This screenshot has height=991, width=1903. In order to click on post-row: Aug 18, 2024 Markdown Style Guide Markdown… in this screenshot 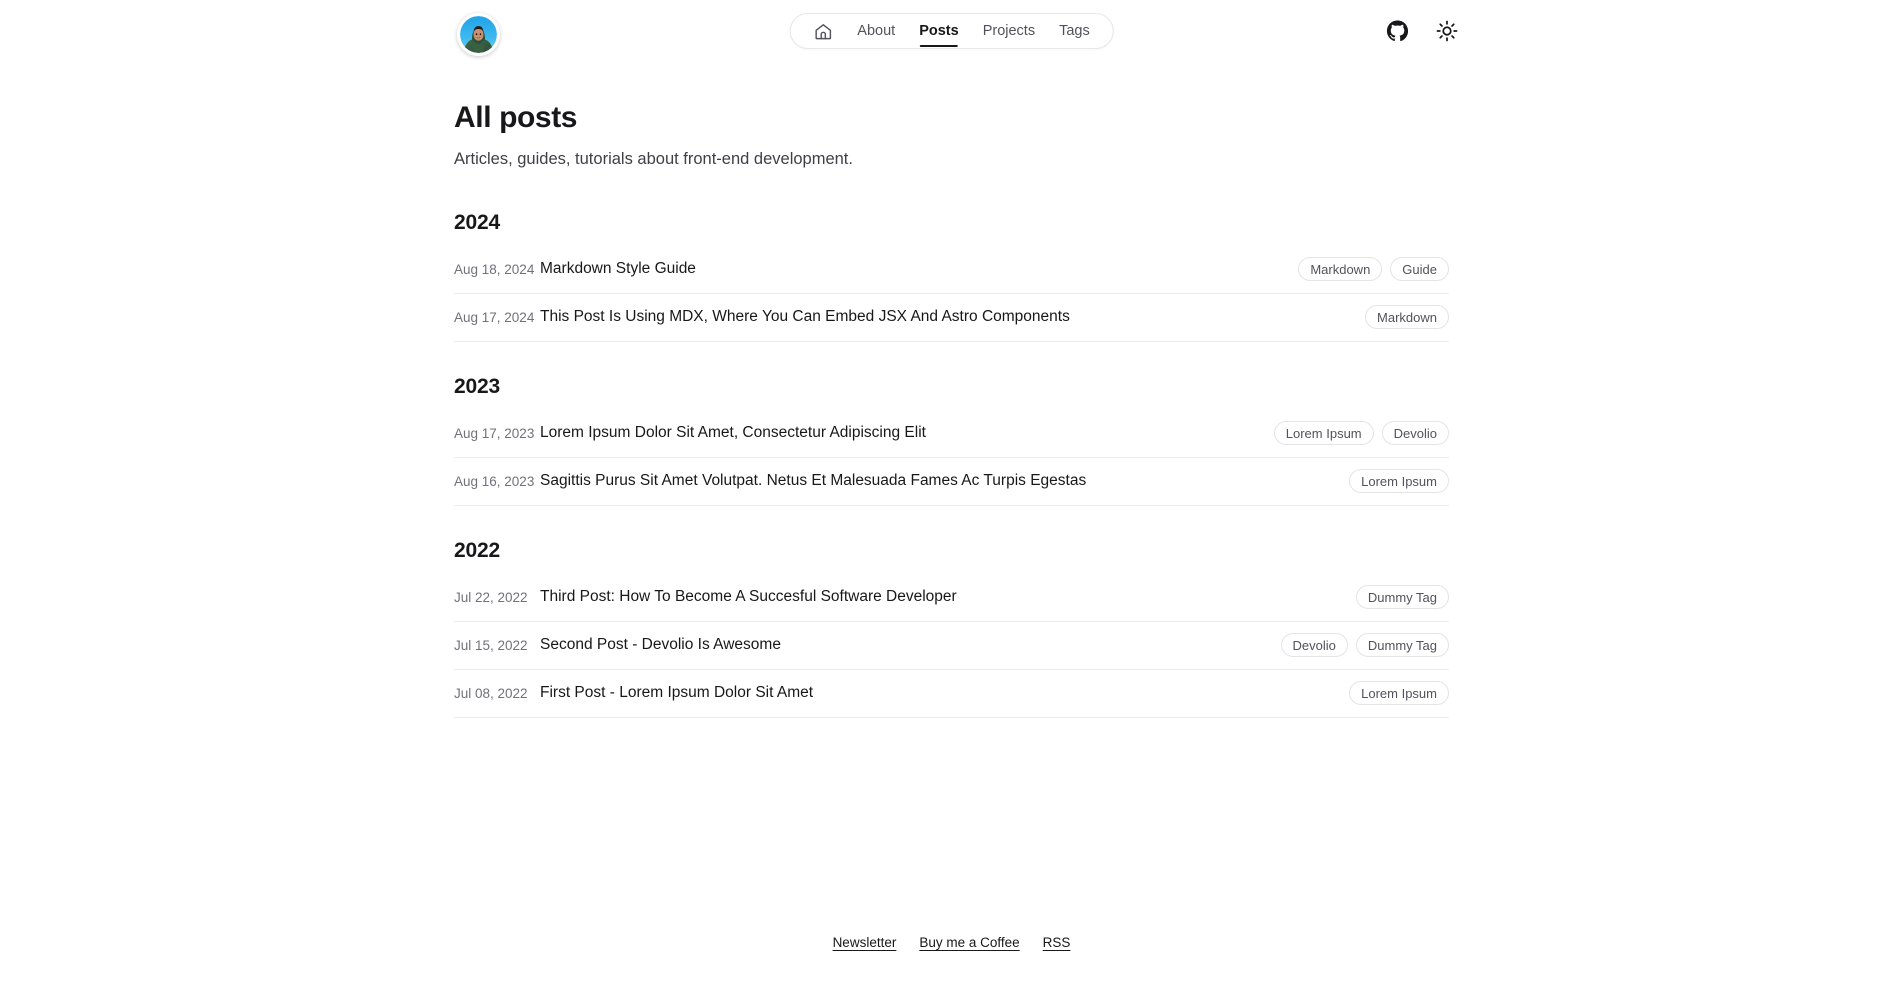, I will do `click(951, 270)`.